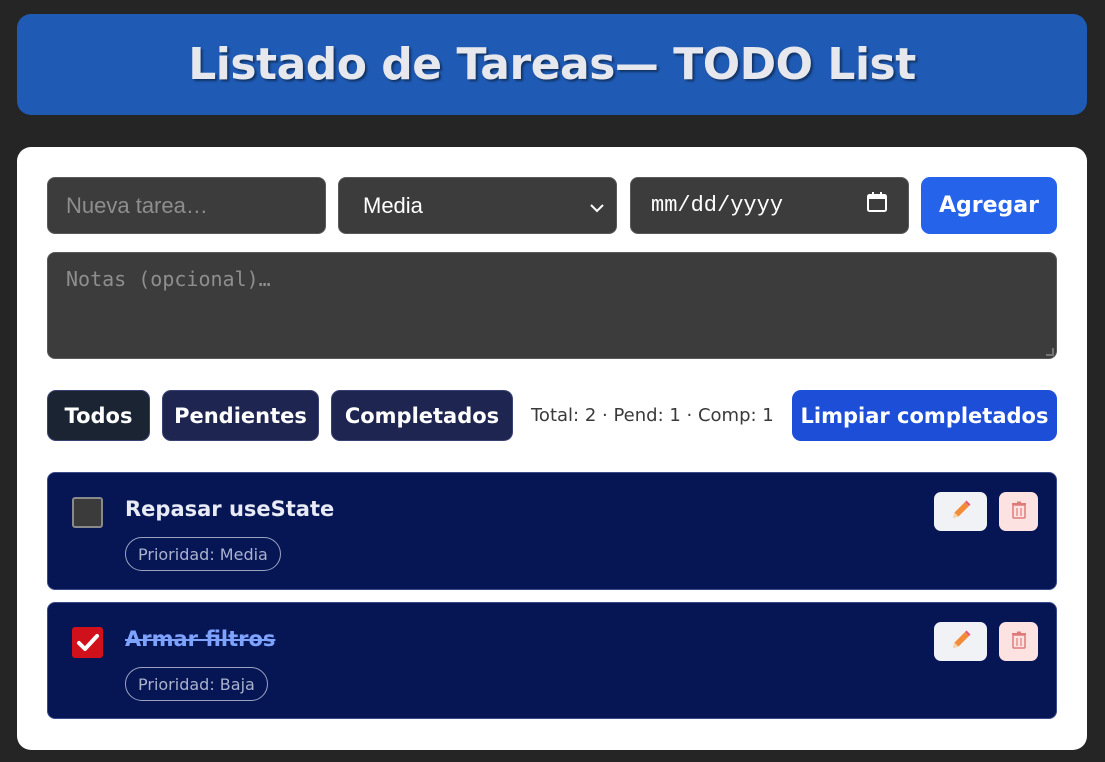  Describe the element at coordinates (652, 415) in the screenshot. I see `task-counts: Total: 2 · Pend: 1 · Comp: 1` at that location.